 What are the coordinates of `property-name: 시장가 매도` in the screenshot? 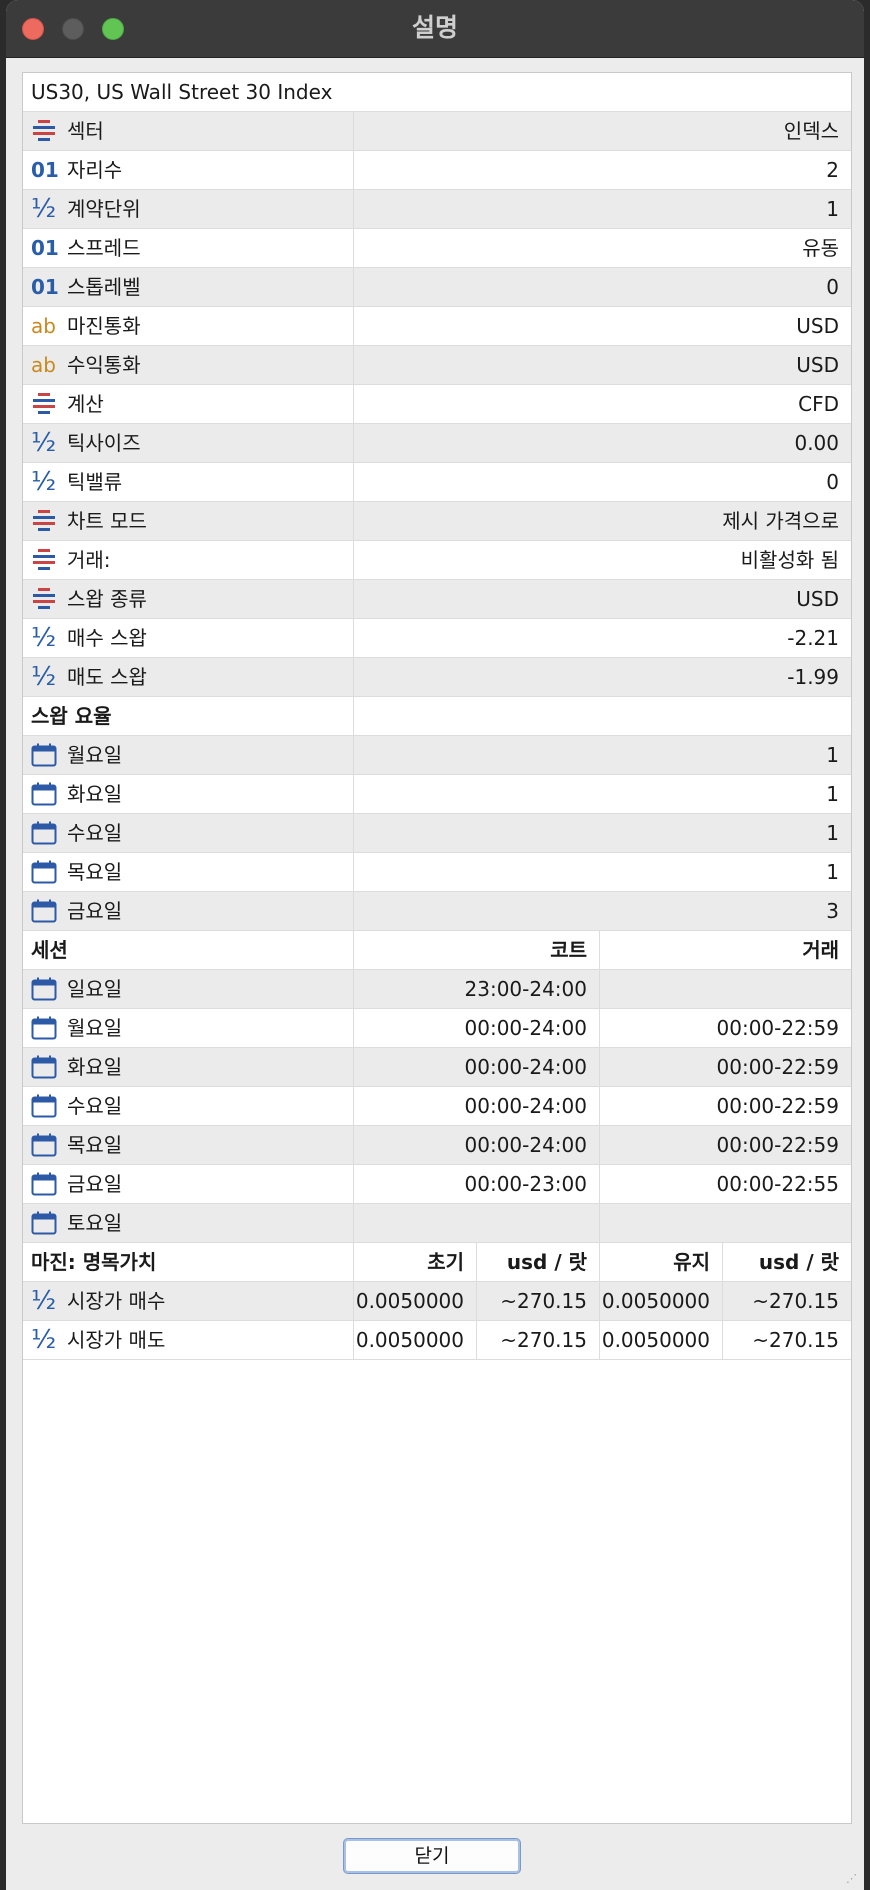 It's located at (116, 1340).